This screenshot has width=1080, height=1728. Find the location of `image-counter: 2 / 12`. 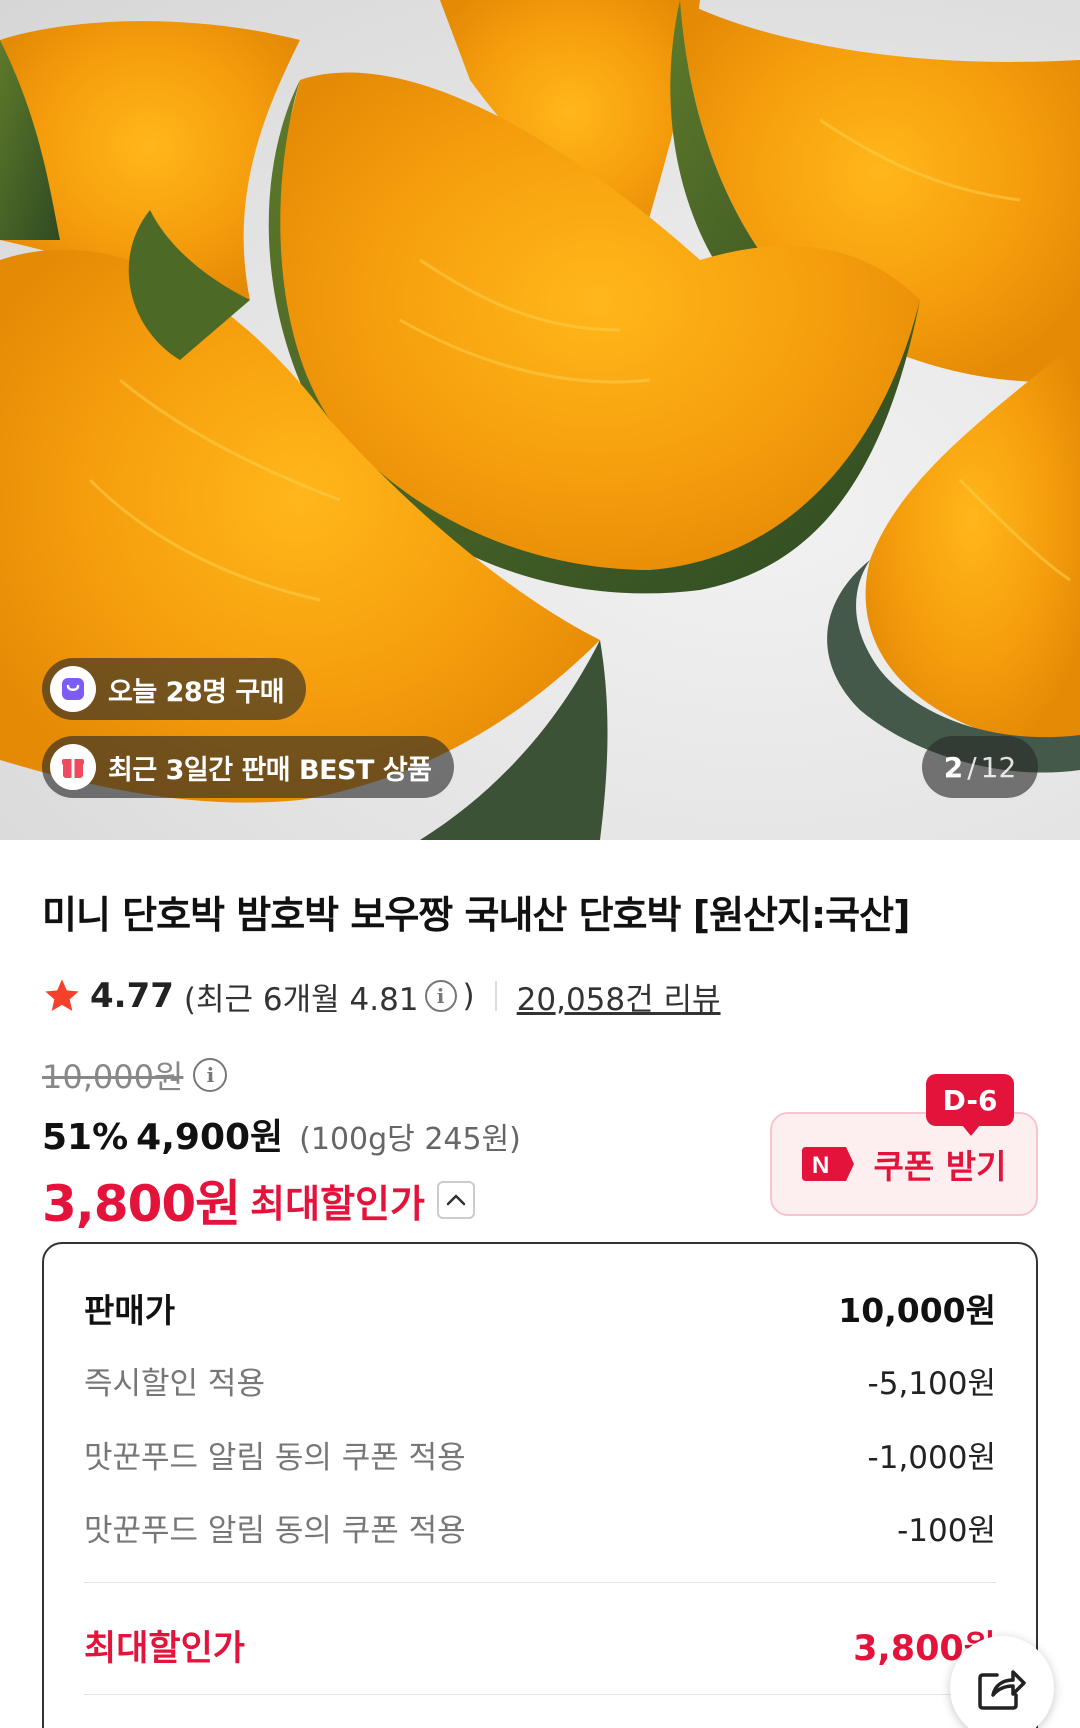

image-counter: 2 / 12 is located at coordinates (980, 767).